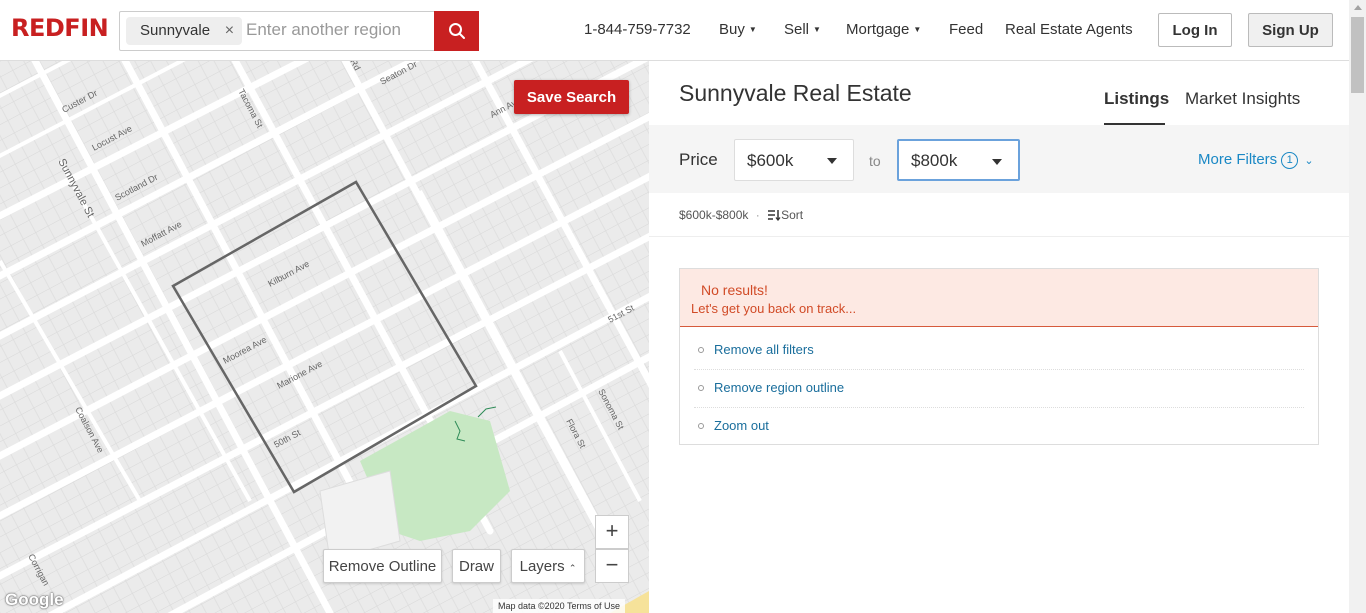 The height and width of the screenshot is (613, 1366). I want to click on max-price-value: $800k, so click(934, 160).